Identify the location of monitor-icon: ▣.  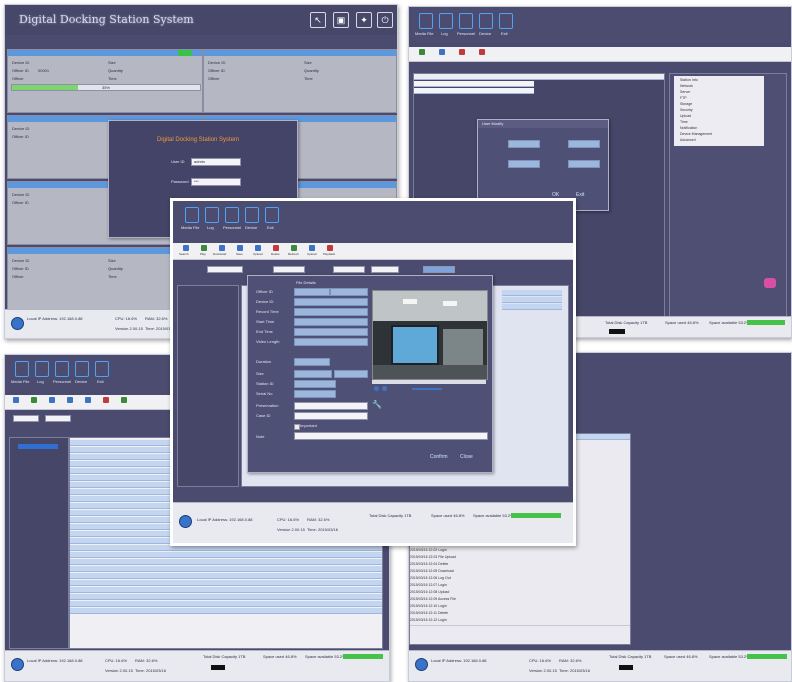
(341, 20).